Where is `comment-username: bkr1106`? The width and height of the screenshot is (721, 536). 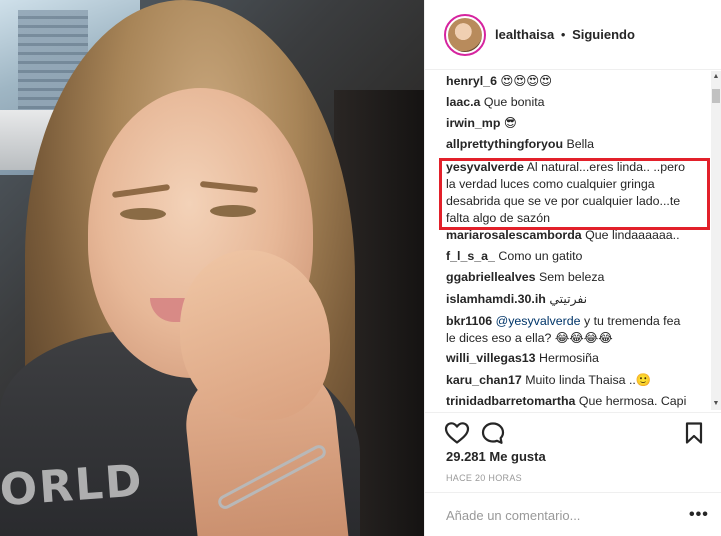 comment-username: bkr1106 is located at coordinates (469, 321).